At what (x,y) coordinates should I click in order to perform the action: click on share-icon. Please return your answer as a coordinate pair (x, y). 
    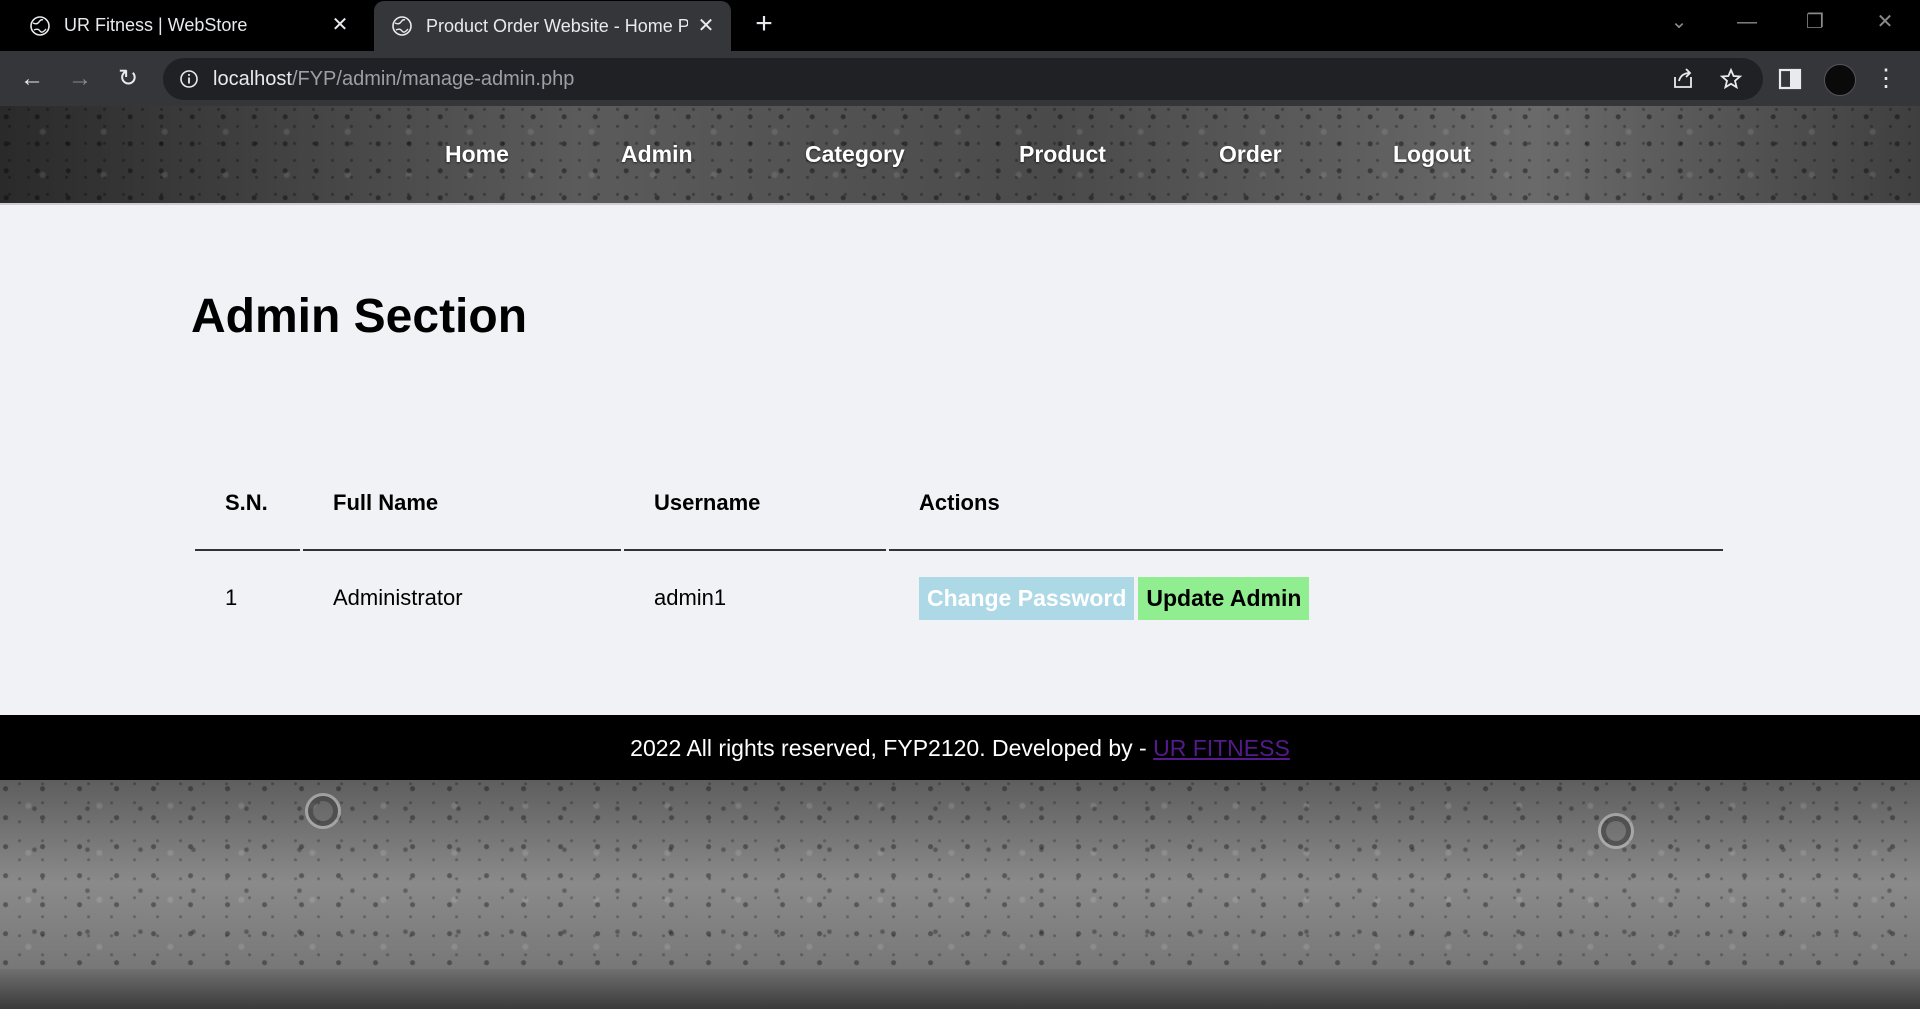
    Looking at the image, I should click on (1683, 79).